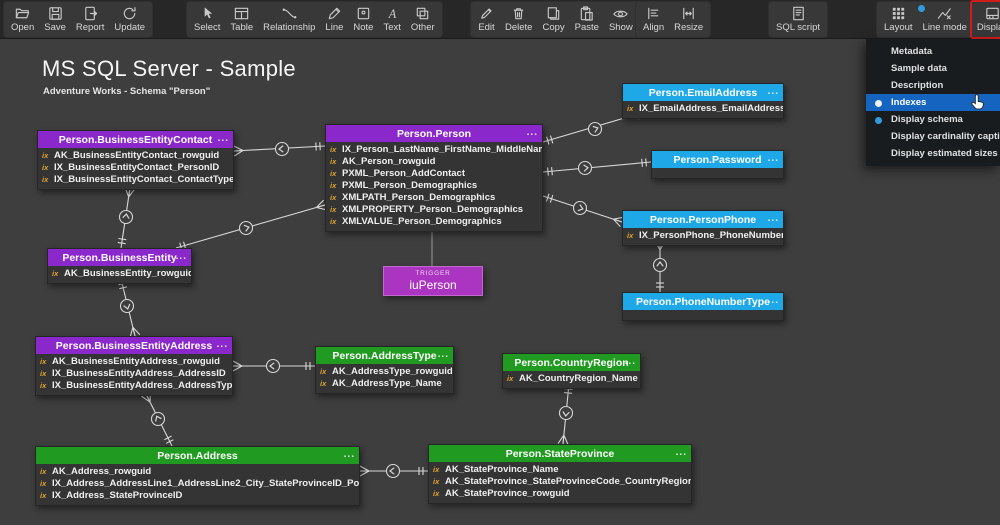  What do you see at coordinates (135, 167) in the screenshot?
I see `index-row: ix IX_BusinessEntityContact_PersonID` at bounding box center [135, 167].